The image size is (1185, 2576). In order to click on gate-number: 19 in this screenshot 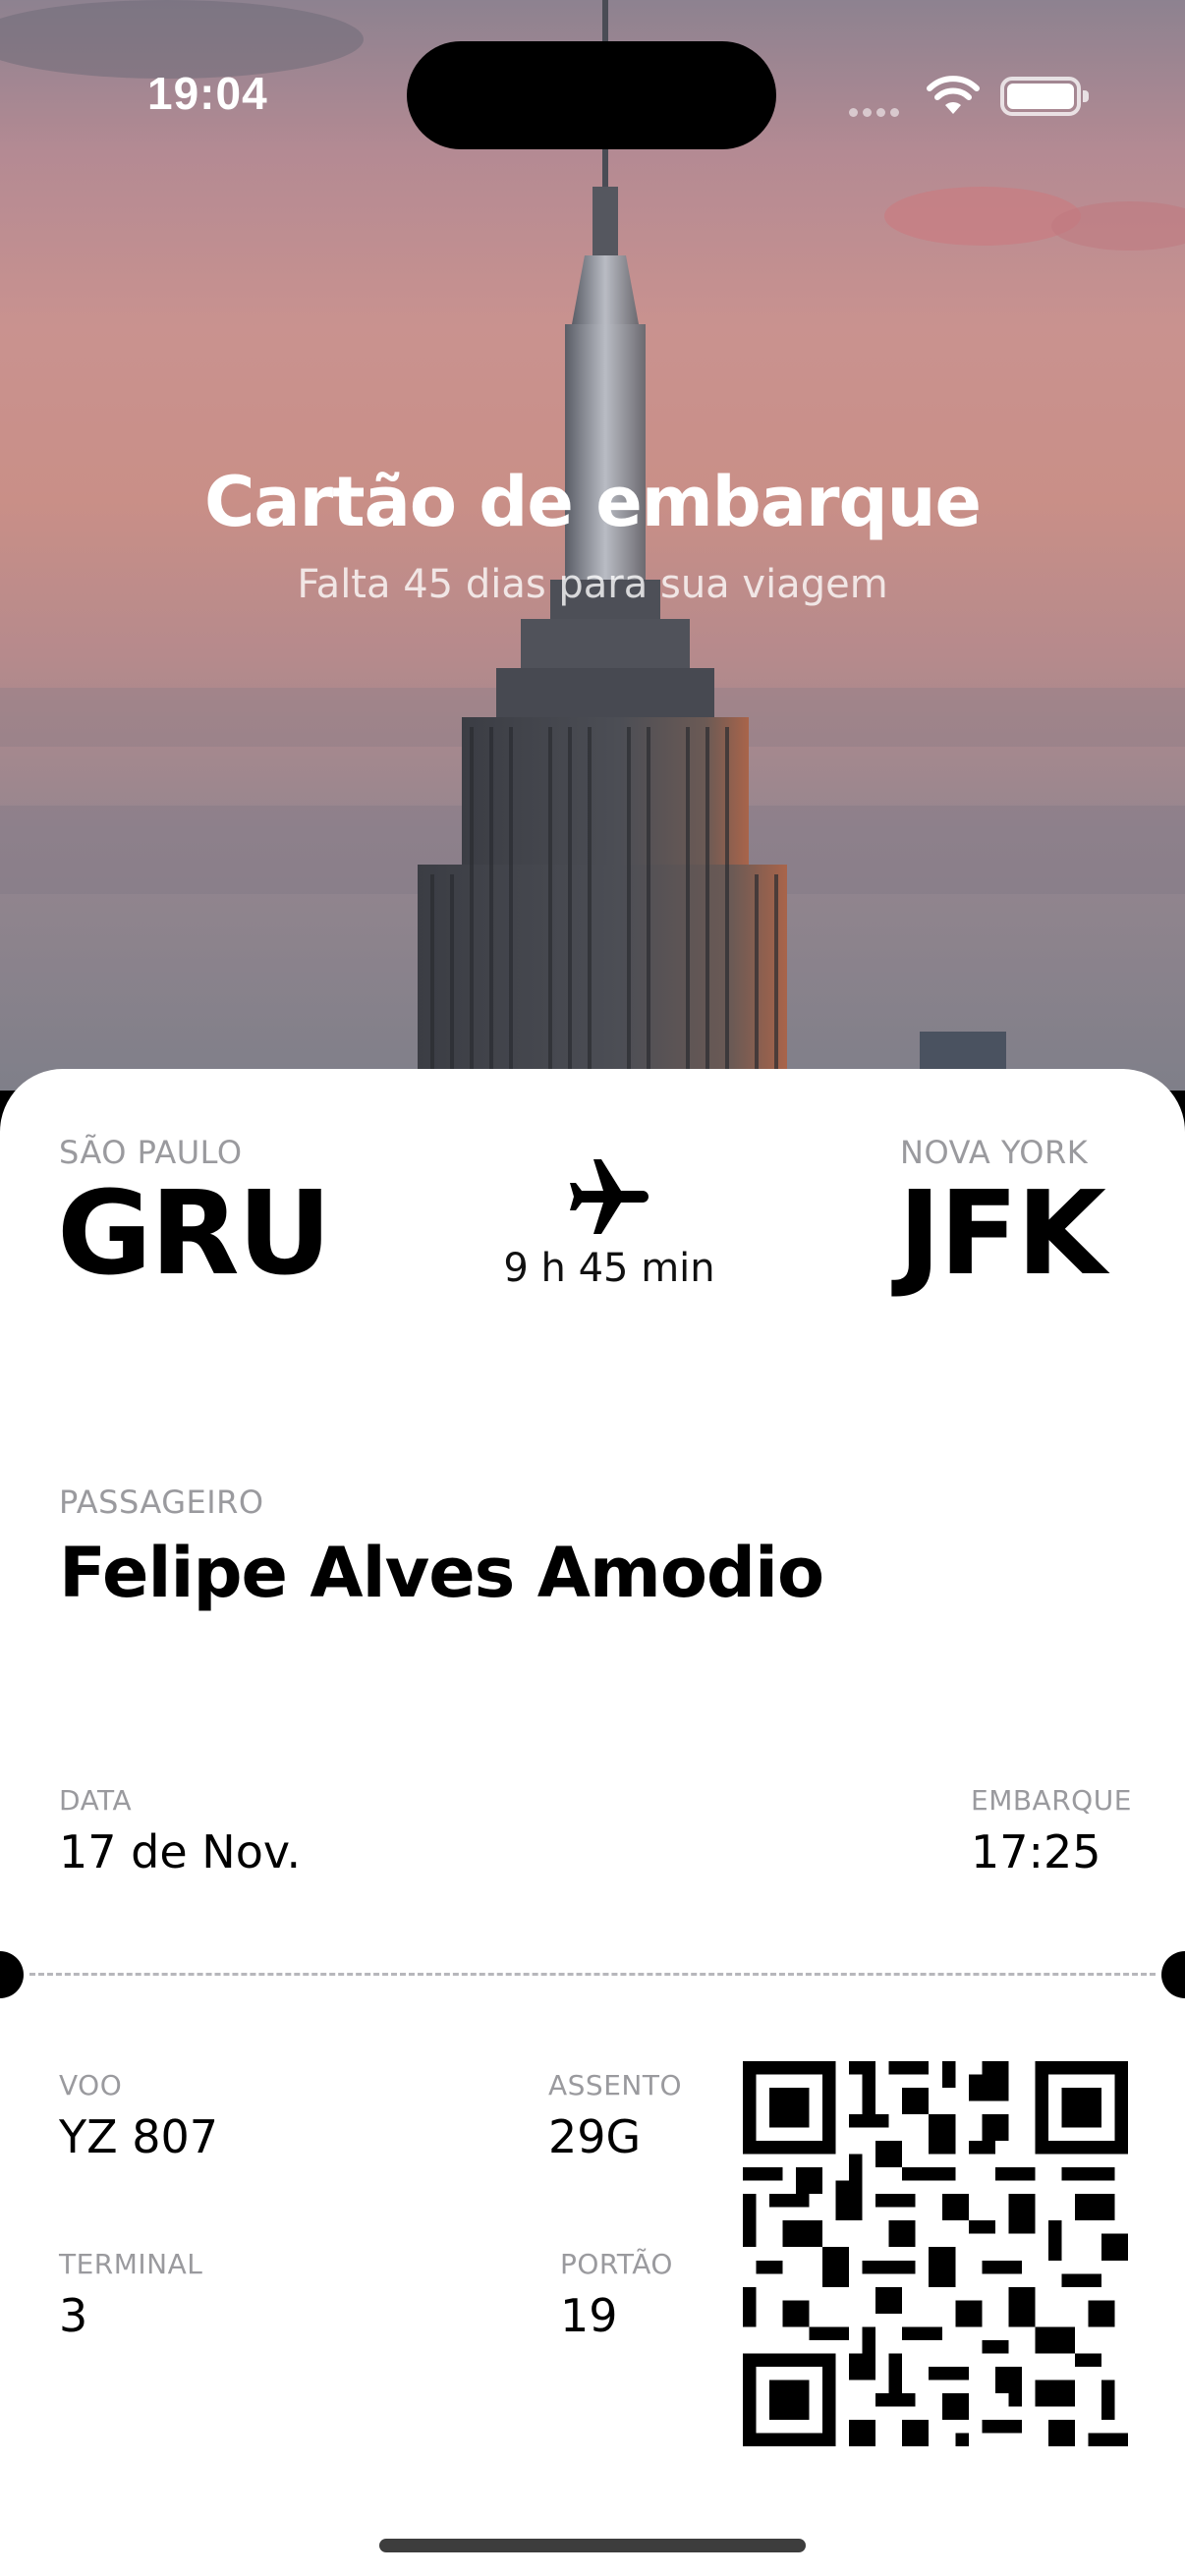, I will do `click(589, 2315)`.